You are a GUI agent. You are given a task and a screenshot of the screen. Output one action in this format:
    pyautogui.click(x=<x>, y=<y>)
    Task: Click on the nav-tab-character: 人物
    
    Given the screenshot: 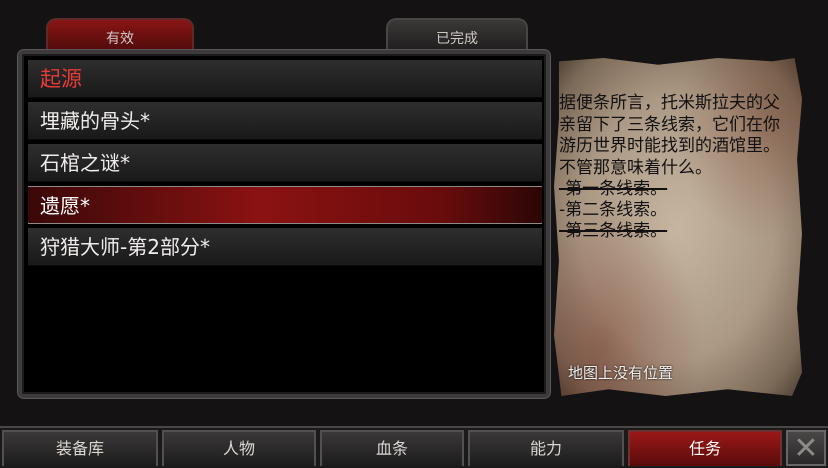 What is the action you would take?
    pyautogui.click(x=239, y=448)
    